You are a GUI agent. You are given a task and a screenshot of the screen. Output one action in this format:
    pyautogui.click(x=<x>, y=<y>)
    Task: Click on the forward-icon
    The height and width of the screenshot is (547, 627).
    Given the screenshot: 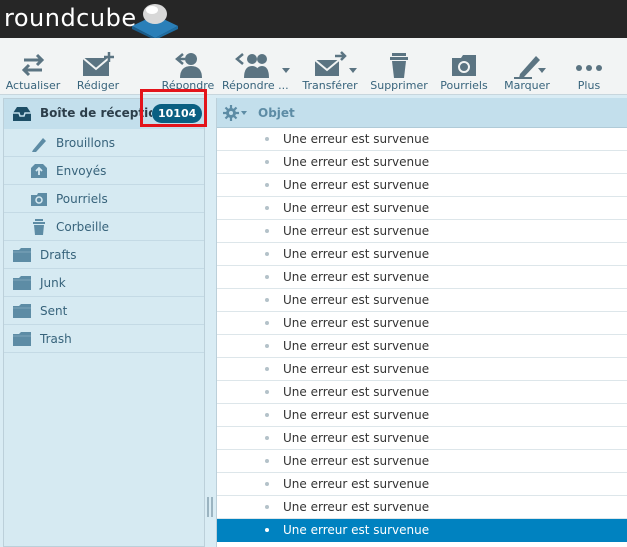 What is the action you would take?
    pyautogui.click(x=330, y=63)
    